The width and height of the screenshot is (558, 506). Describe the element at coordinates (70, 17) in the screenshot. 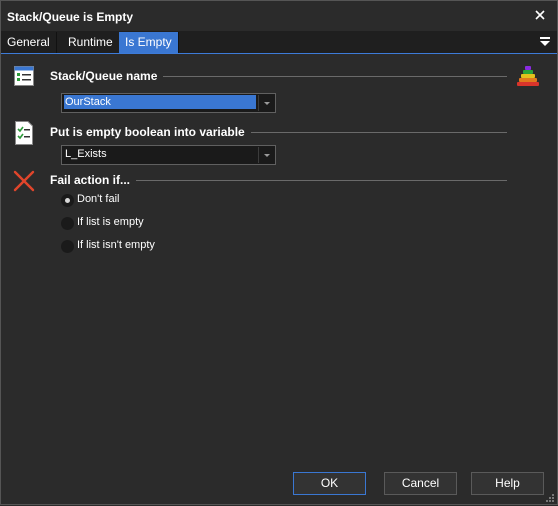

I see `dialog-title: Stack/Queue is Empty` at that location.